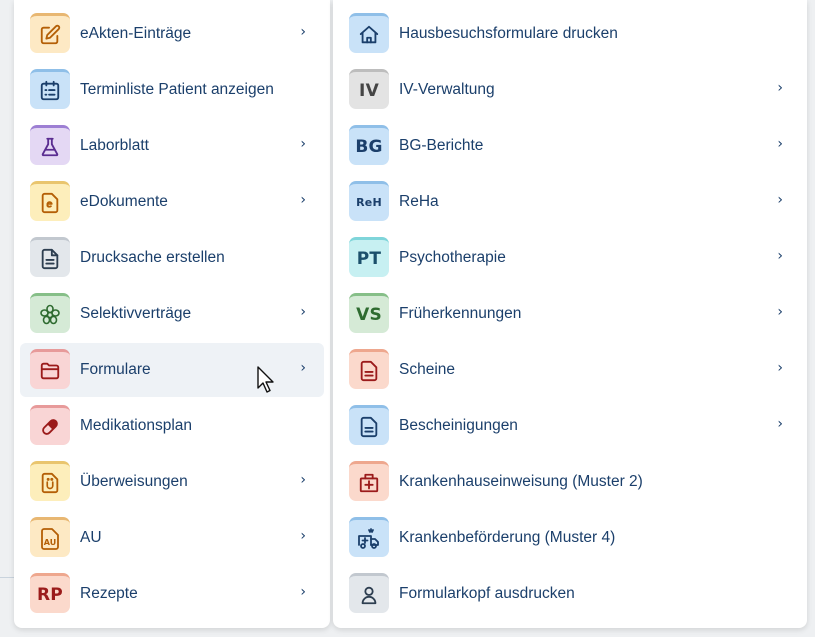 This screenshot has width=815, height=637. I want to click on menu-item-label: Terminliste Patient anzeigen, so click(177, 89).